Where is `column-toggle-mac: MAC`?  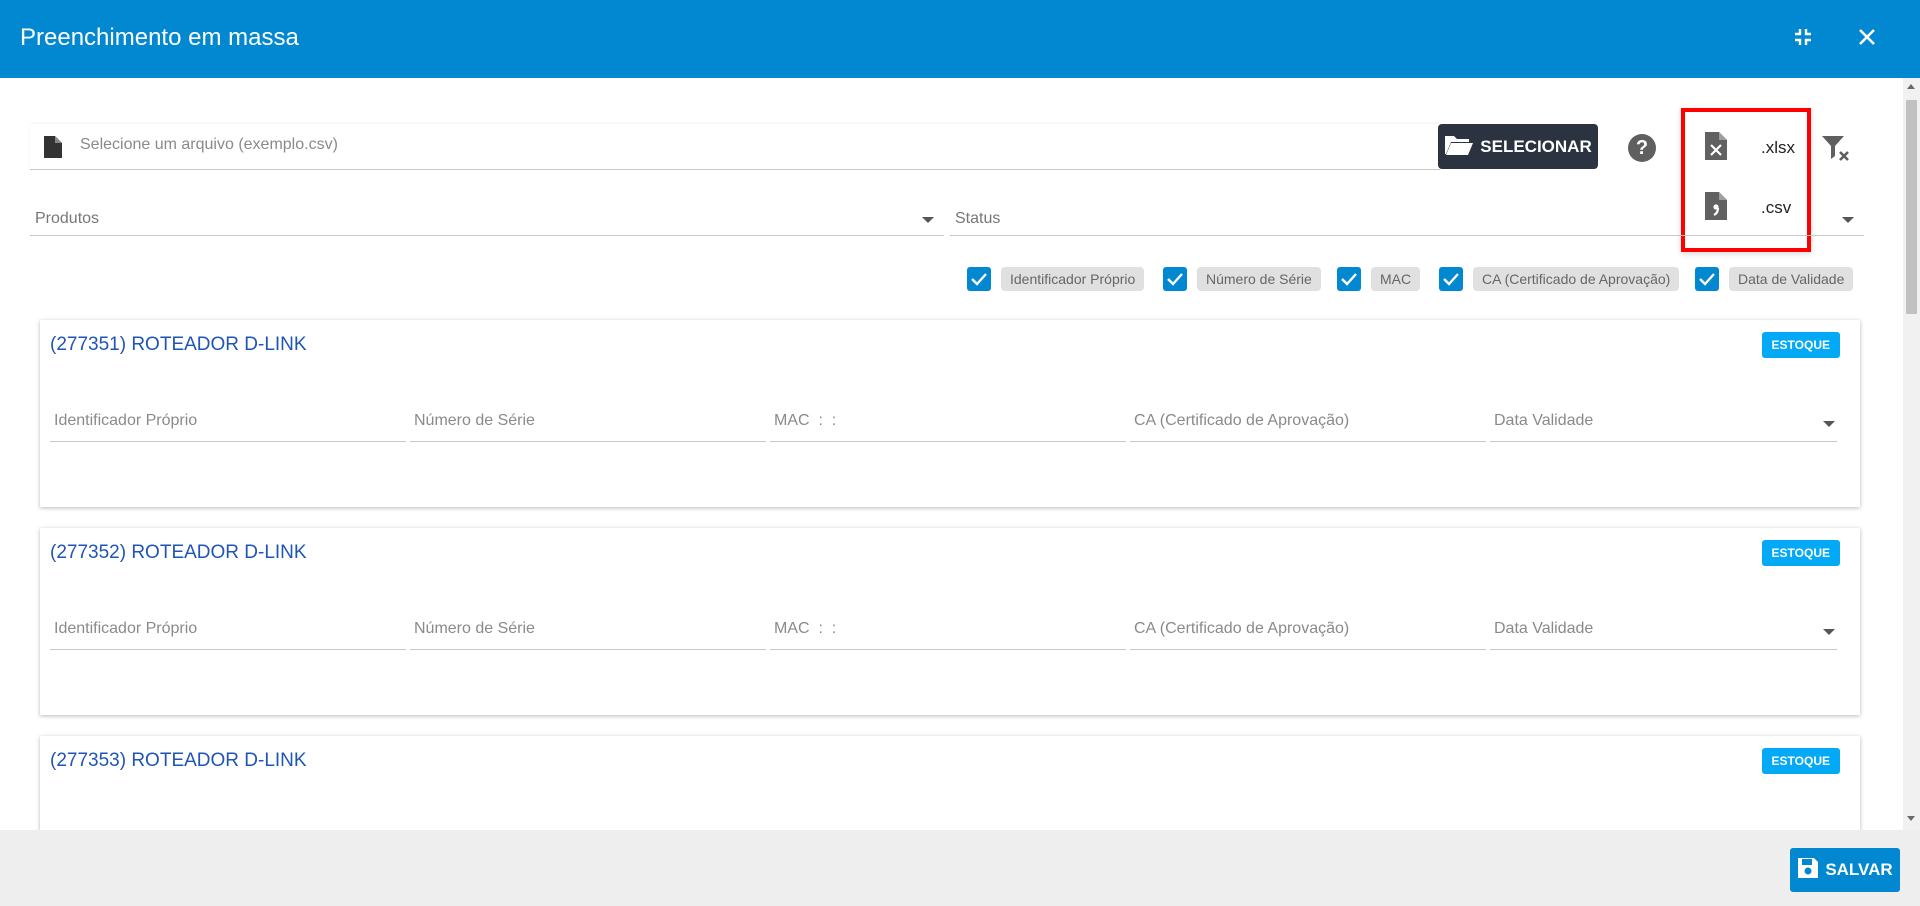 column-toggle-mac: MAC is located at coordinates (1379, 279).